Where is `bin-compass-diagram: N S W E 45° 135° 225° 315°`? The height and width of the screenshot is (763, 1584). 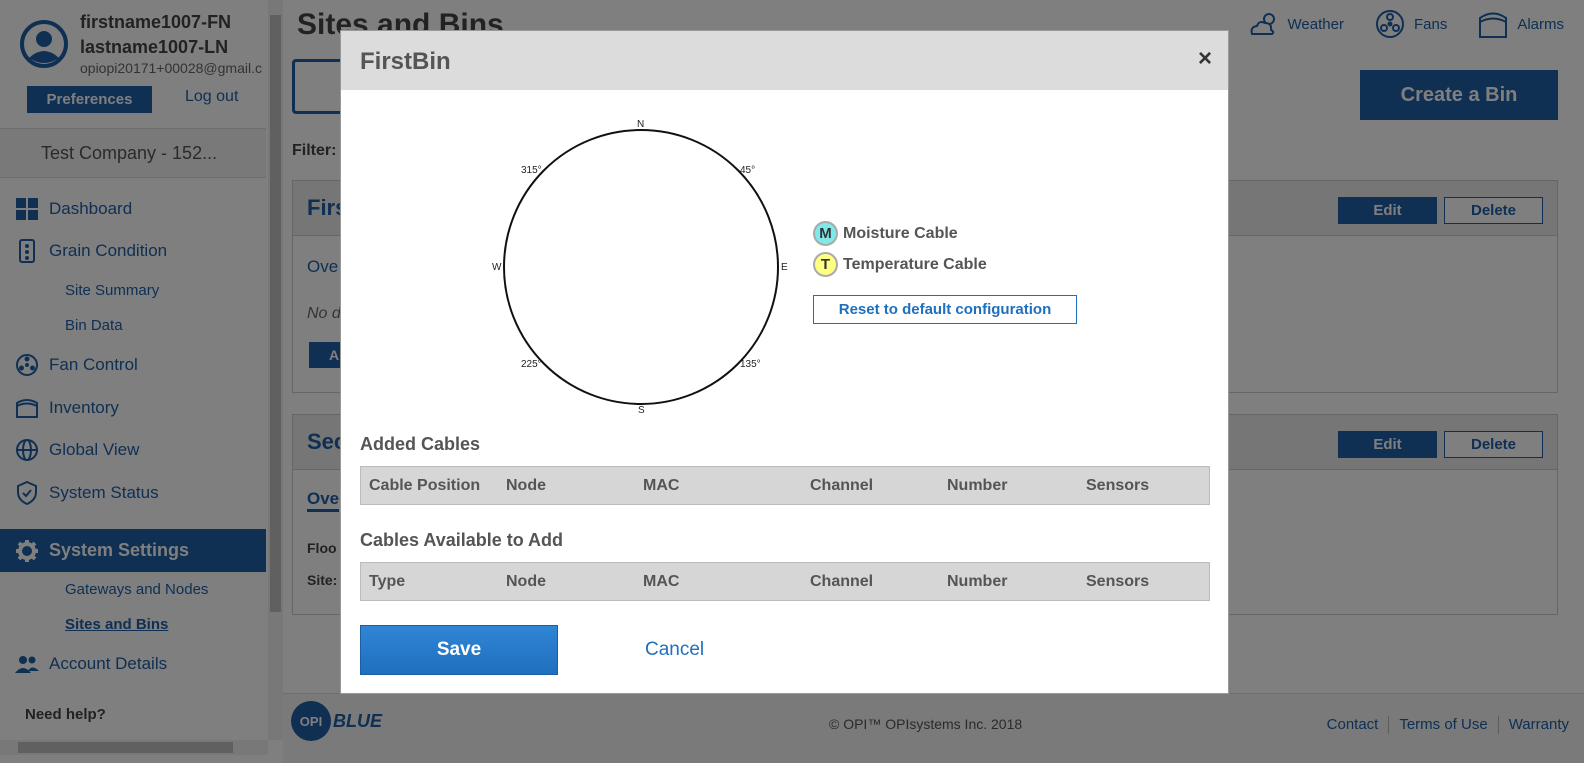 bin-compass-diagram: N S W E 45° 135° 225° 315° is located at coordinates (641, 266).